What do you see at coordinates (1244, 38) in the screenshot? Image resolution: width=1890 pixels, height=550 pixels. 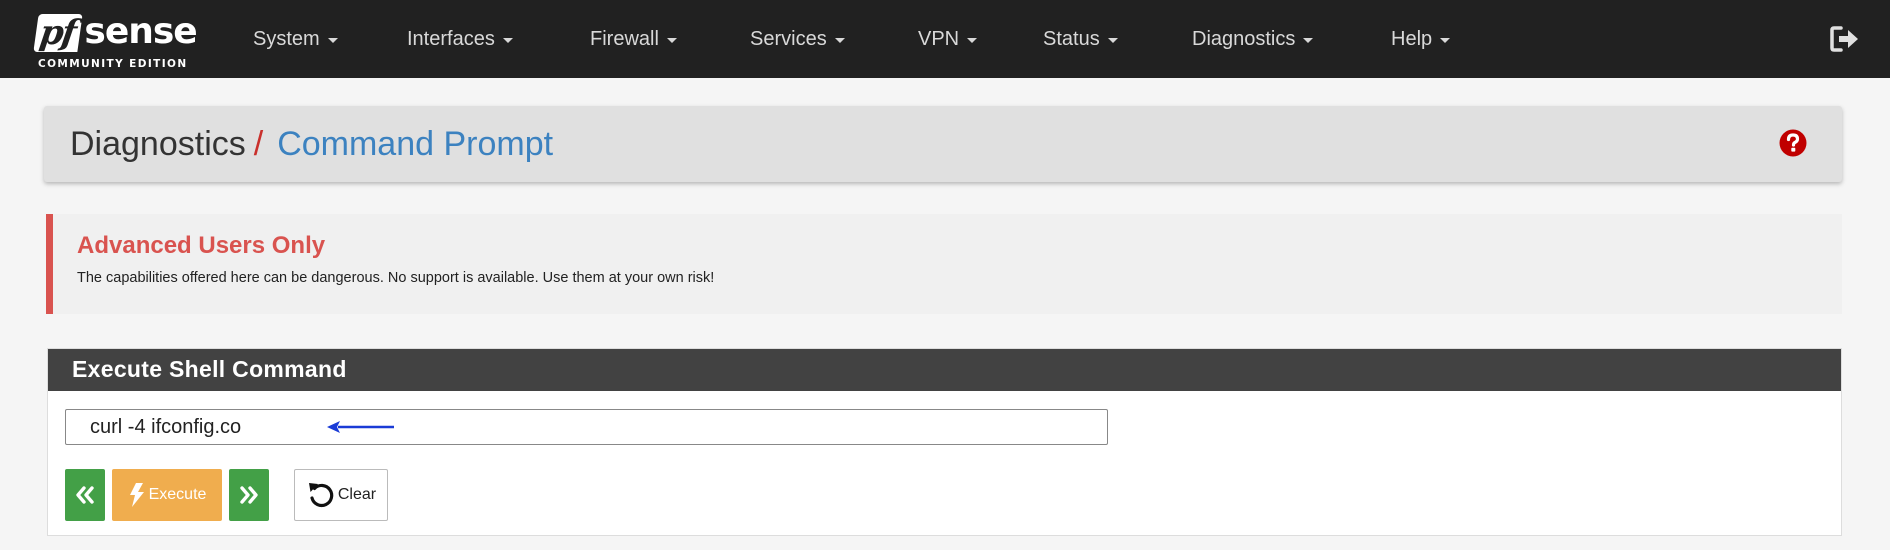 I see `menu-diagnostics-label: Diagnostics` at bounding box center [1244, 38].